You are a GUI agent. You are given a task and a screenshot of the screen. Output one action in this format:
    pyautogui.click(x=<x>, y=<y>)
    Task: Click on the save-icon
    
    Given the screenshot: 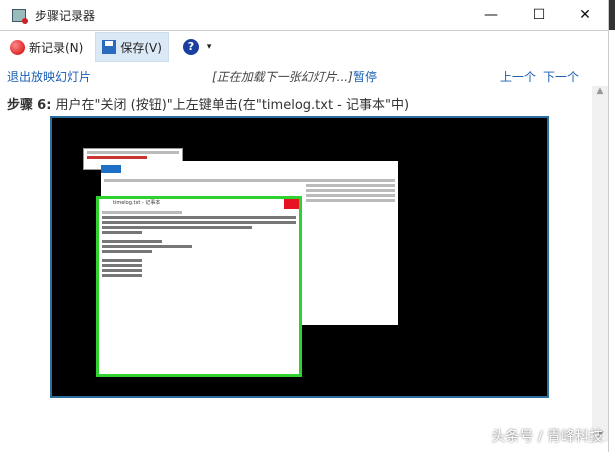 What is the action you would take?
    pyautogui.click(x=109, y=47)
    